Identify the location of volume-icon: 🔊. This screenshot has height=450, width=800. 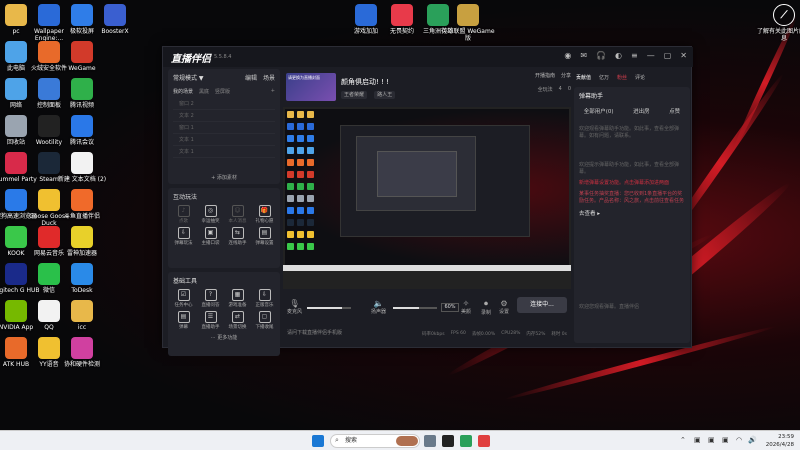
(752, 440).